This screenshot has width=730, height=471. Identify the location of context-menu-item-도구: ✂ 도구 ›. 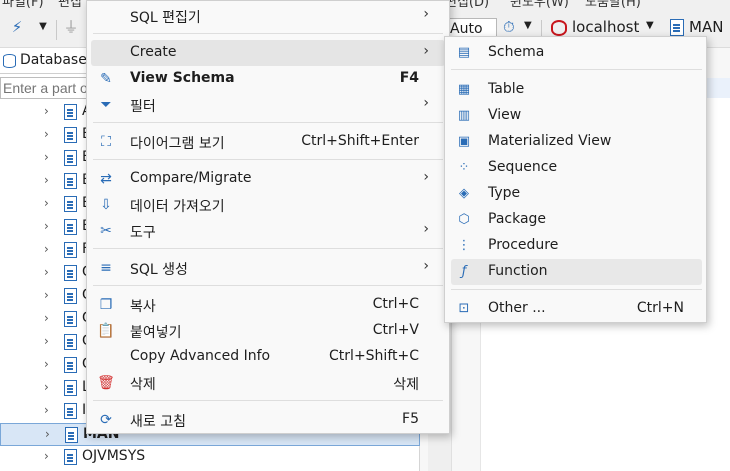
(268, 231).